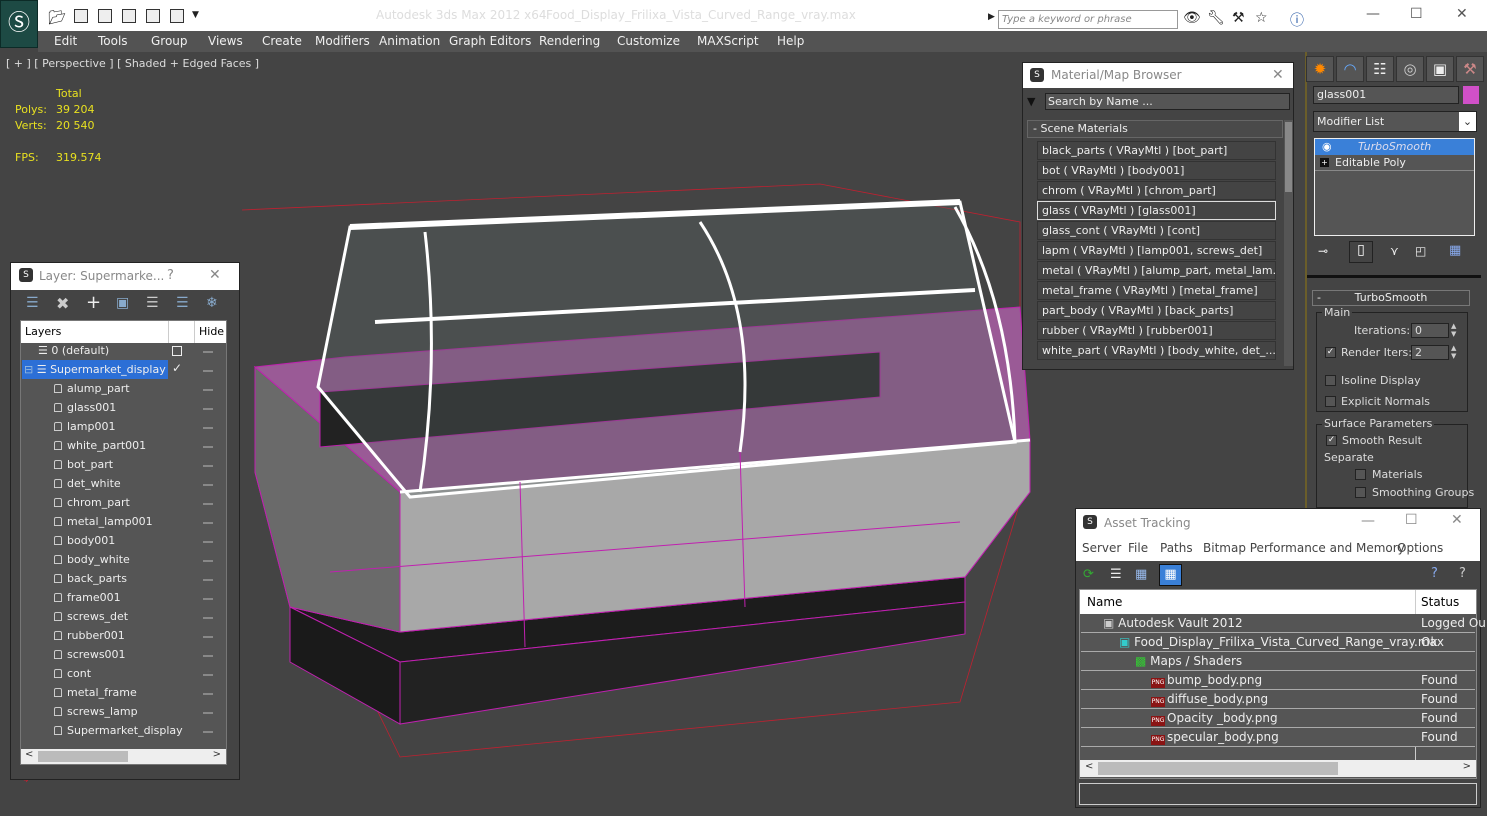  What do you see at coordinates (1420, 548) in the screenshot?
I see `menu-options: Options` at bounding box center [1420, 548].